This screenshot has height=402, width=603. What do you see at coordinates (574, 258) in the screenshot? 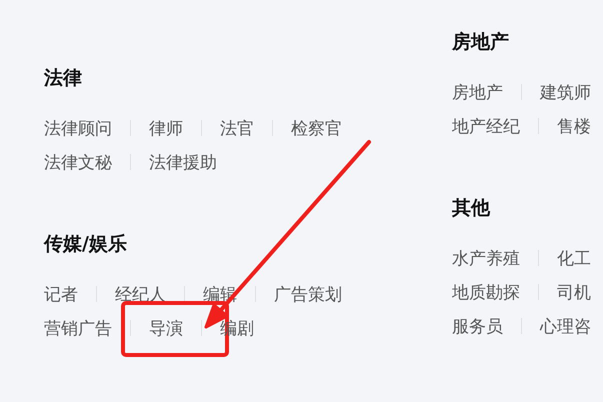
I see `job-link: 化工` at bounding box center [574, 258].